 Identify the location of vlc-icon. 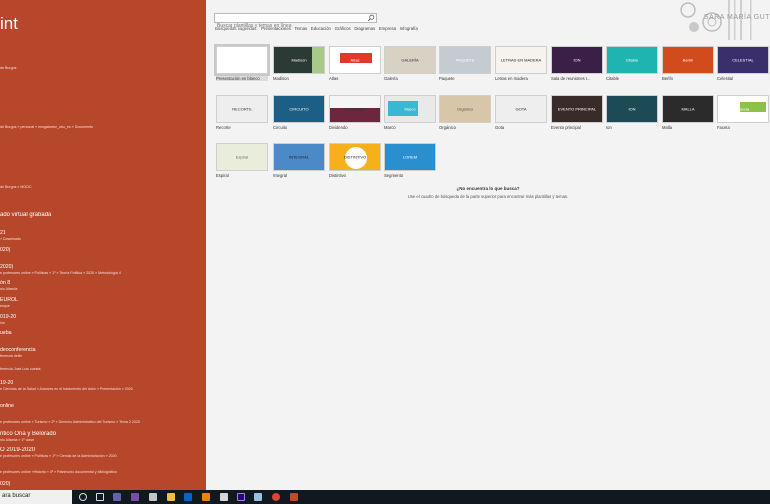
(206, 497).